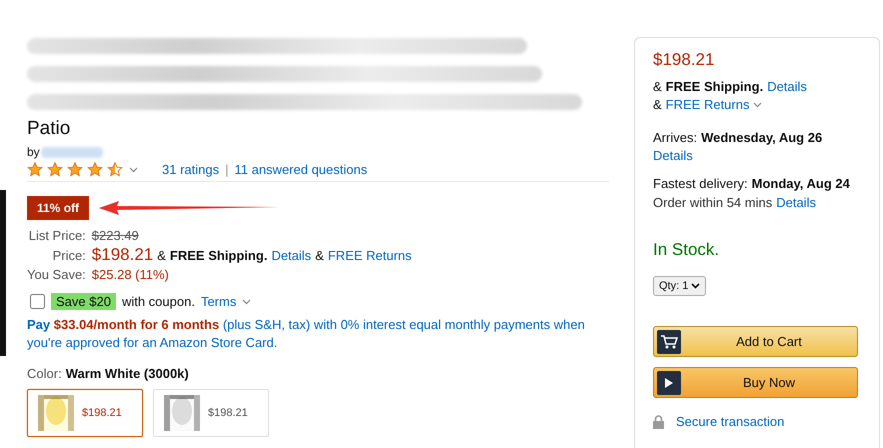 This screenshot has width=883, height=448. I want to click on ratings-link: 31 ratings, so click(191, 169).